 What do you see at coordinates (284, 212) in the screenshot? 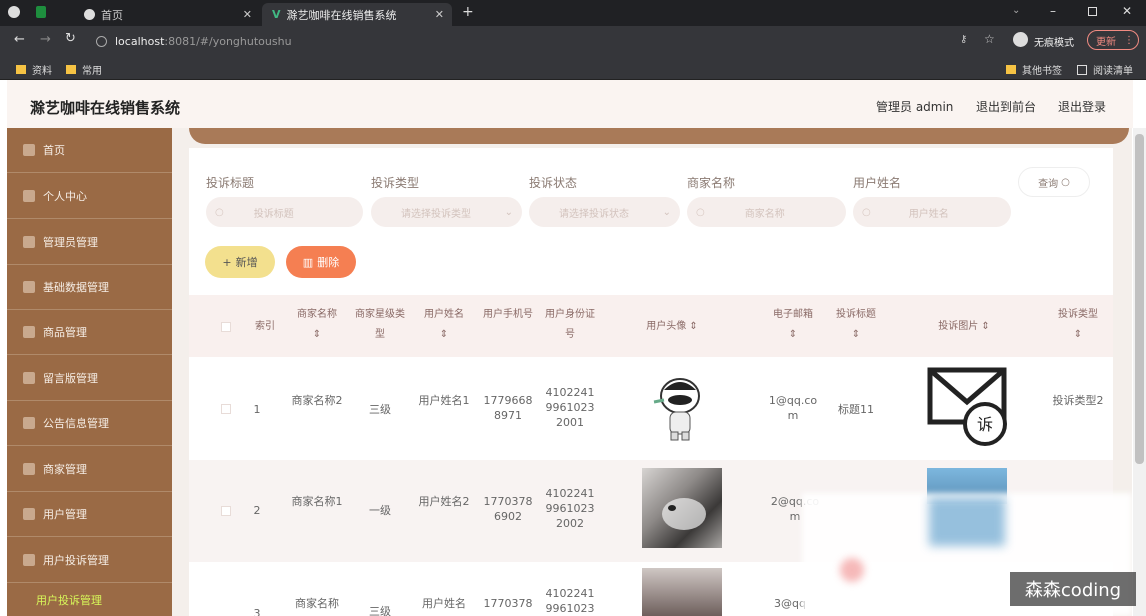
I see `title-search-input: ○ 投诉标题` at bounding box center [284, 212].